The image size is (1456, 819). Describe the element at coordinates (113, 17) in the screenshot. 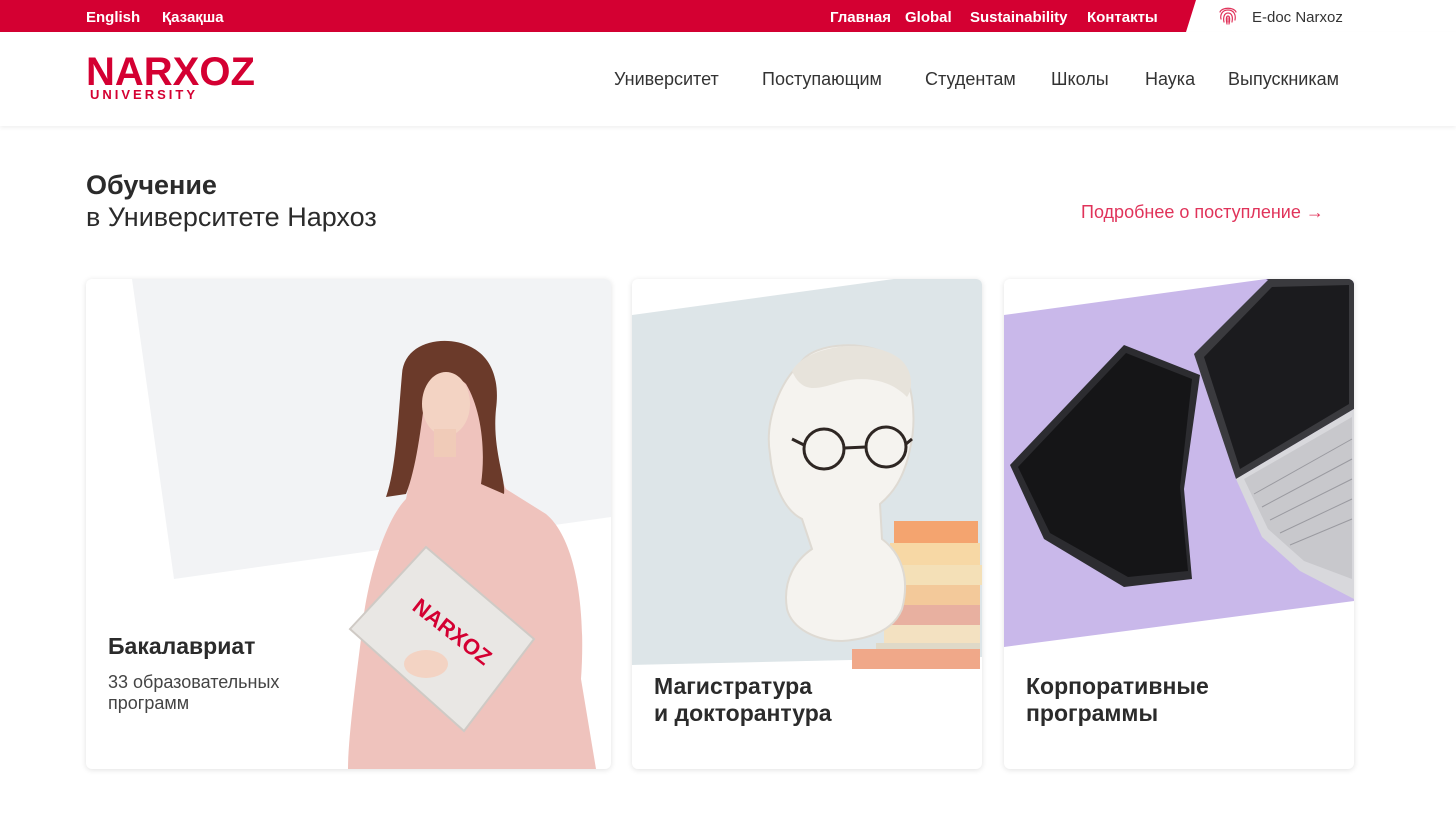

I see `lang-english-link: English` at that location.